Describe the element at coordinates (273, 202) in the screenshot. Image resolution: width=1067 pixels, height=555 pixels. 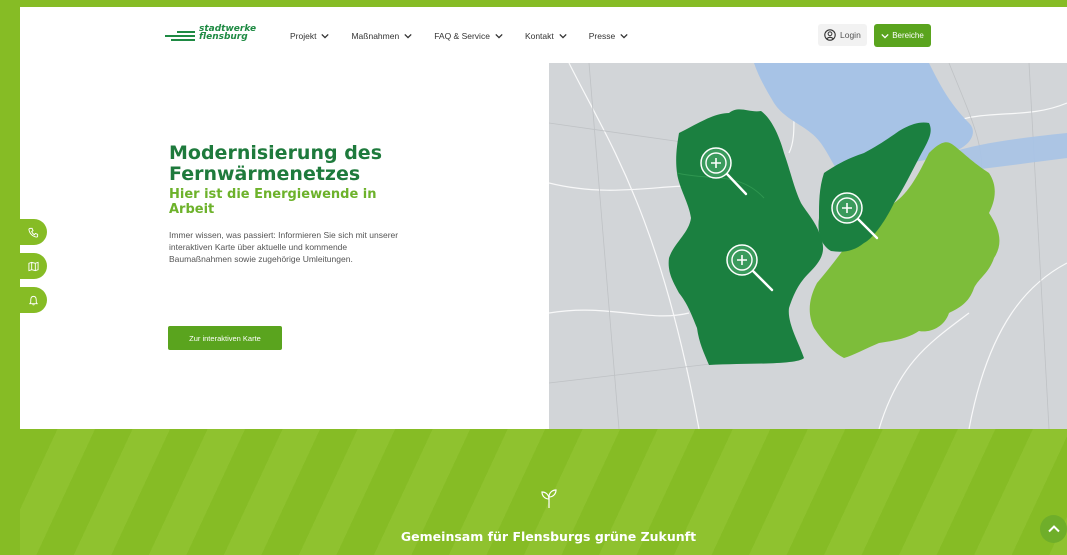
I see `hero-subtitle: Hier ist die Energiewende in Arbeit` at that location.